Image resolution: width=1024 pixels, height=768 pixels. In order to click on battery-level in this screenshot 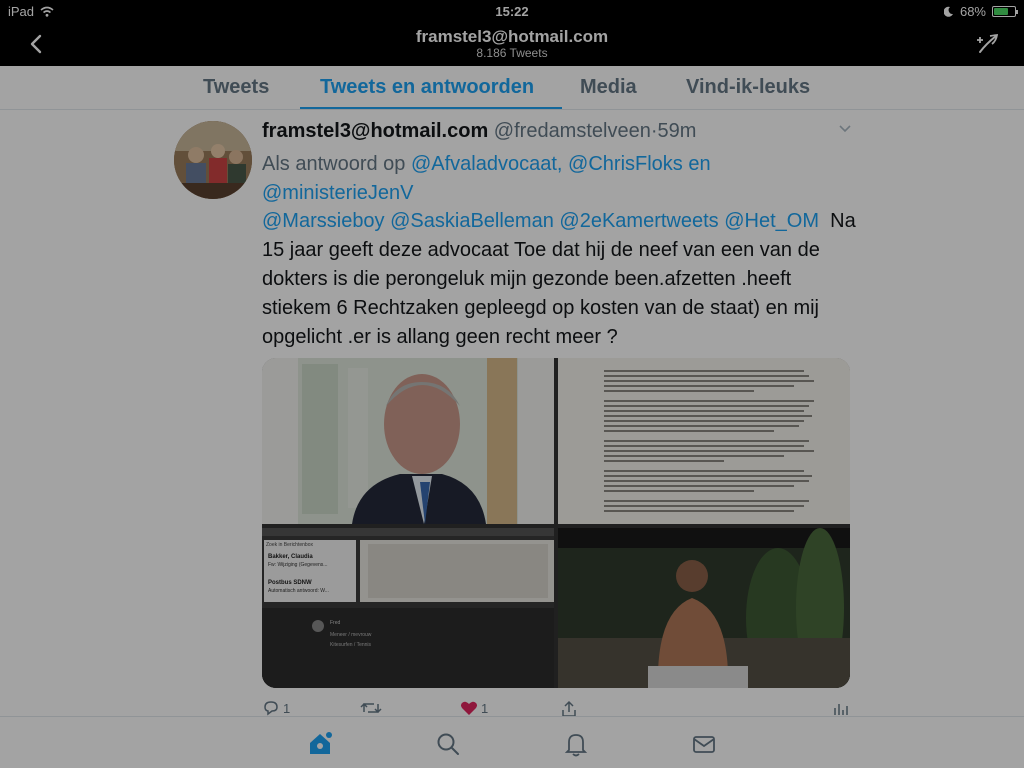, I will do `click(1001, 11)`.